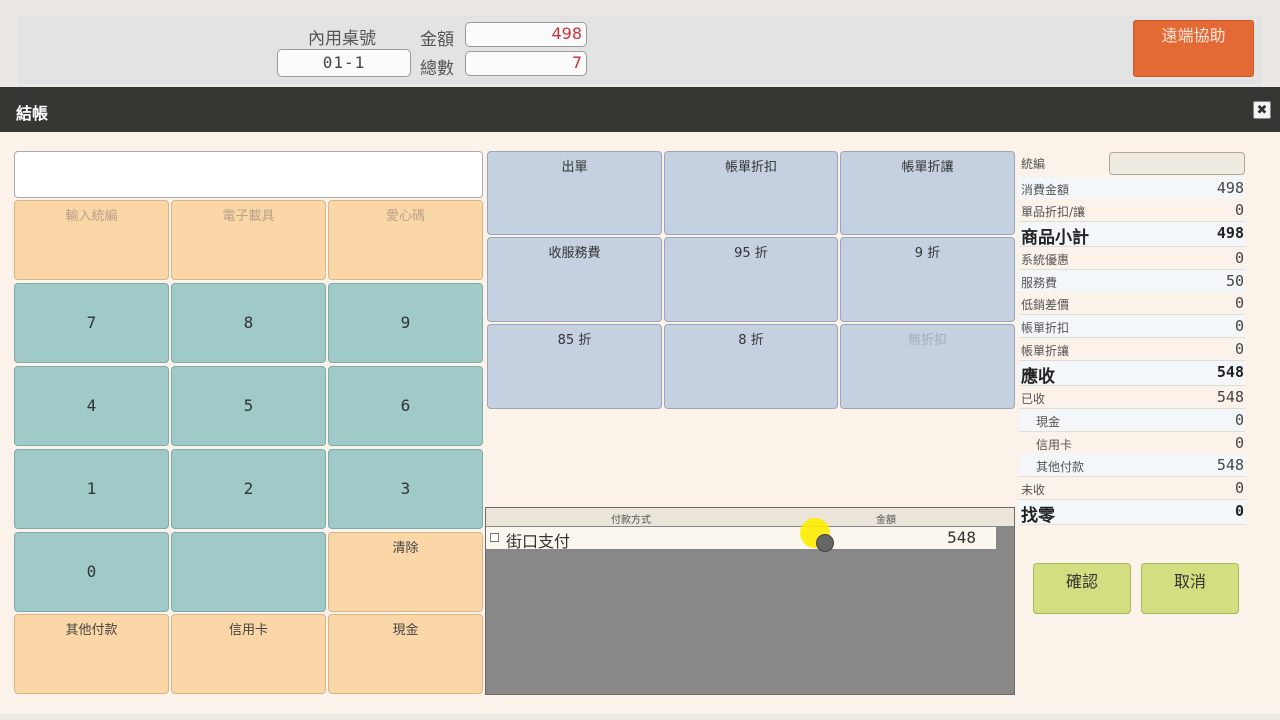  Describe the element at coordinates (886, 520) in the screenshot. I see `payment-amount-column: 金額` at that location.